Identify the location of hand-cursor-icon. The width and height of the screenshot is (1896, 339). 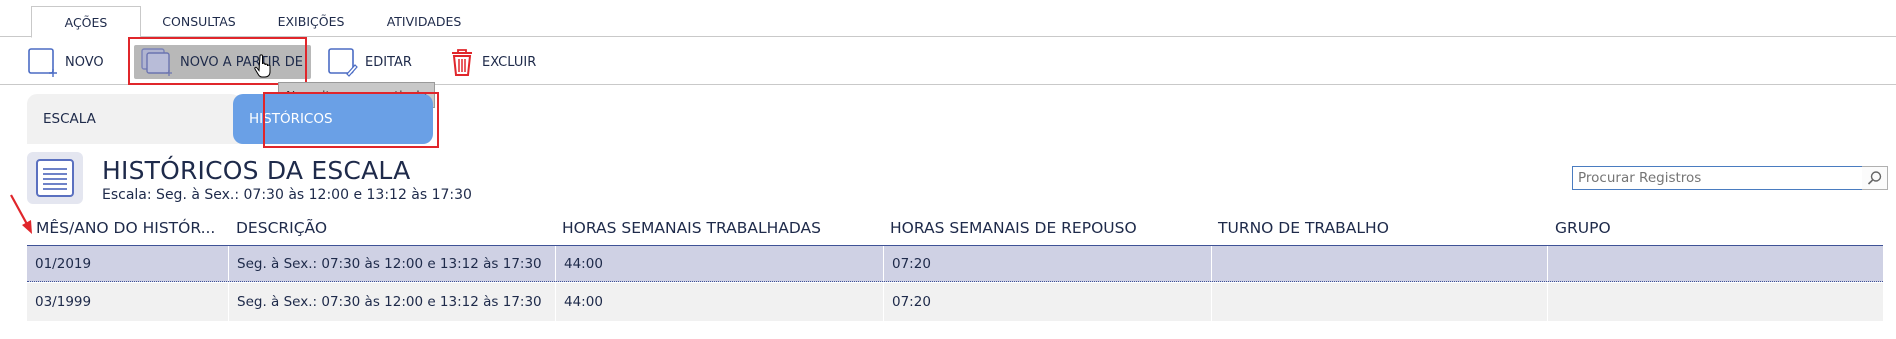
(262, 66).